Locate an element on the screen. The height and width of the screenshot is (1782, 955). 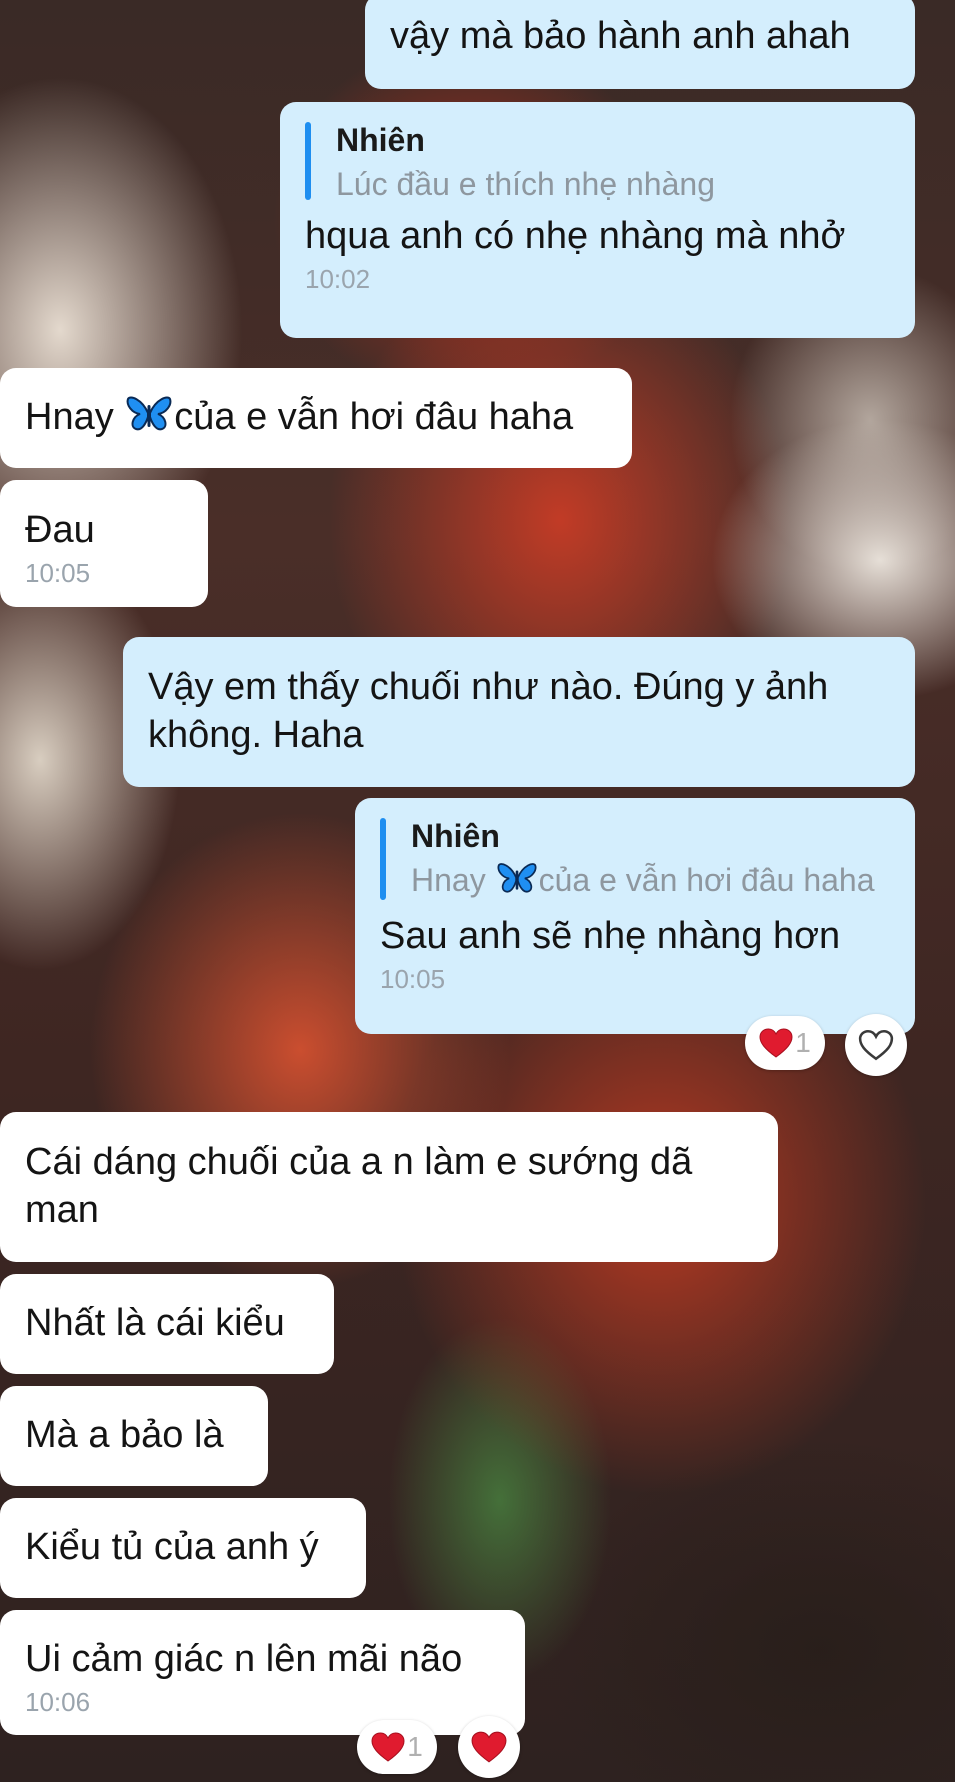
message-text: vậy mà bảo hành anh ahah is located at coordinates (620, 36).